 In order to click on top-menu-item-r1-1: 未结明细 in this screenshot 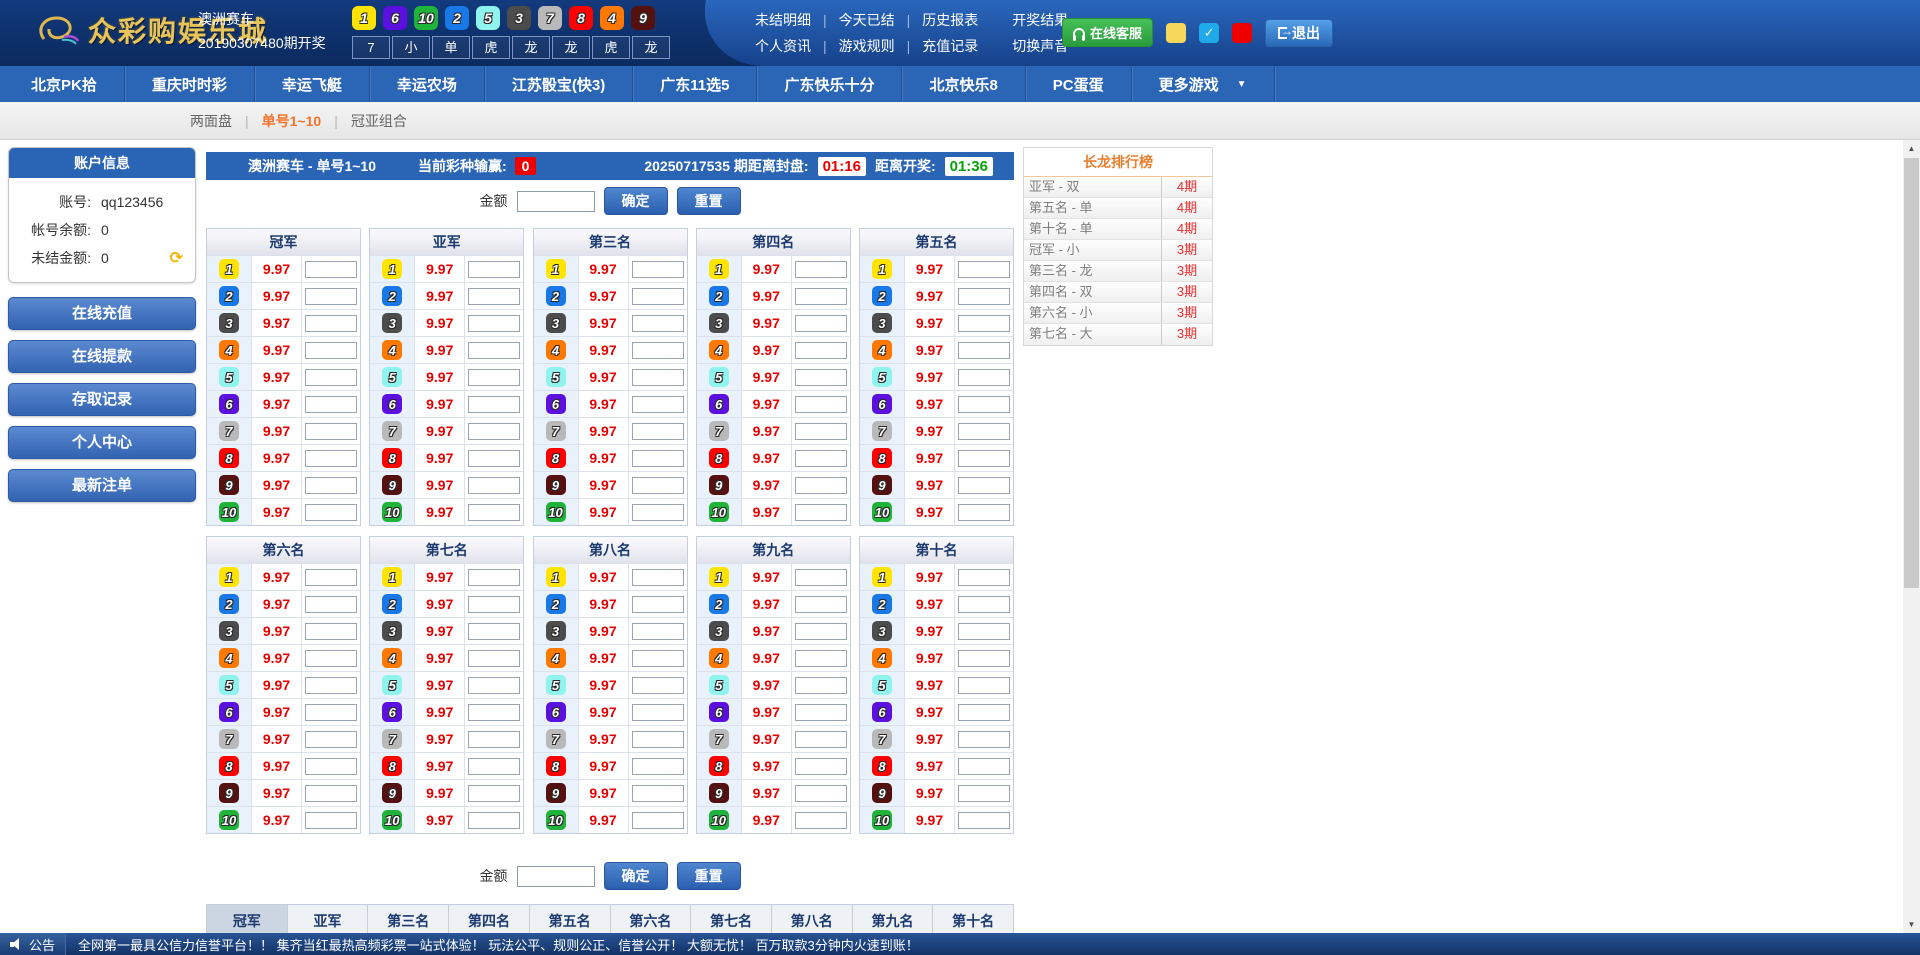, I will do `click(783, 20)`.